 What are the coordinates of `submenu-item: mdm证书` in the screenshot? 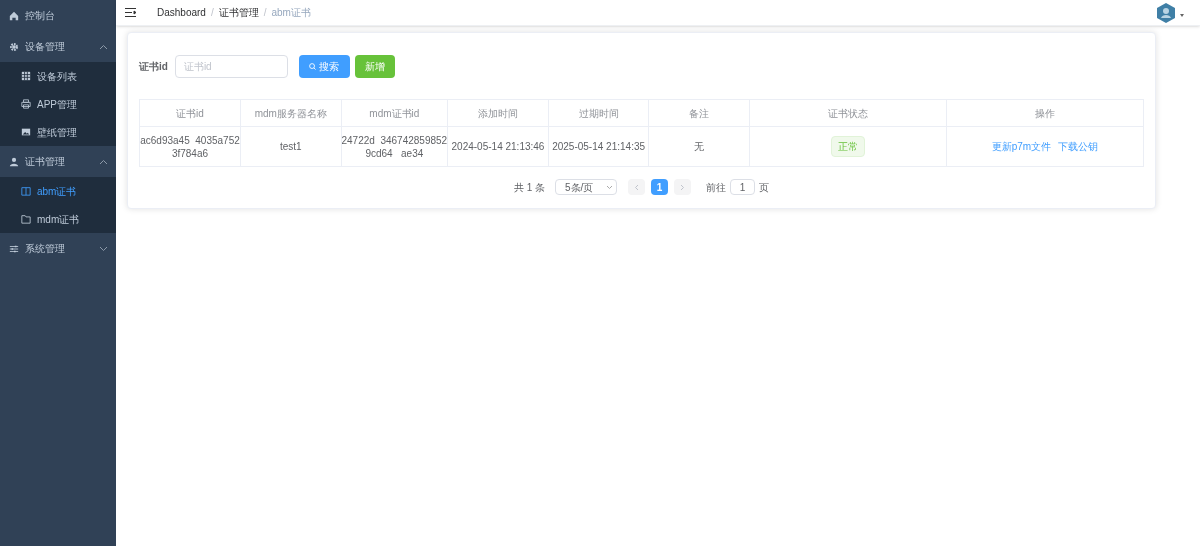 It's located at (58, 219).